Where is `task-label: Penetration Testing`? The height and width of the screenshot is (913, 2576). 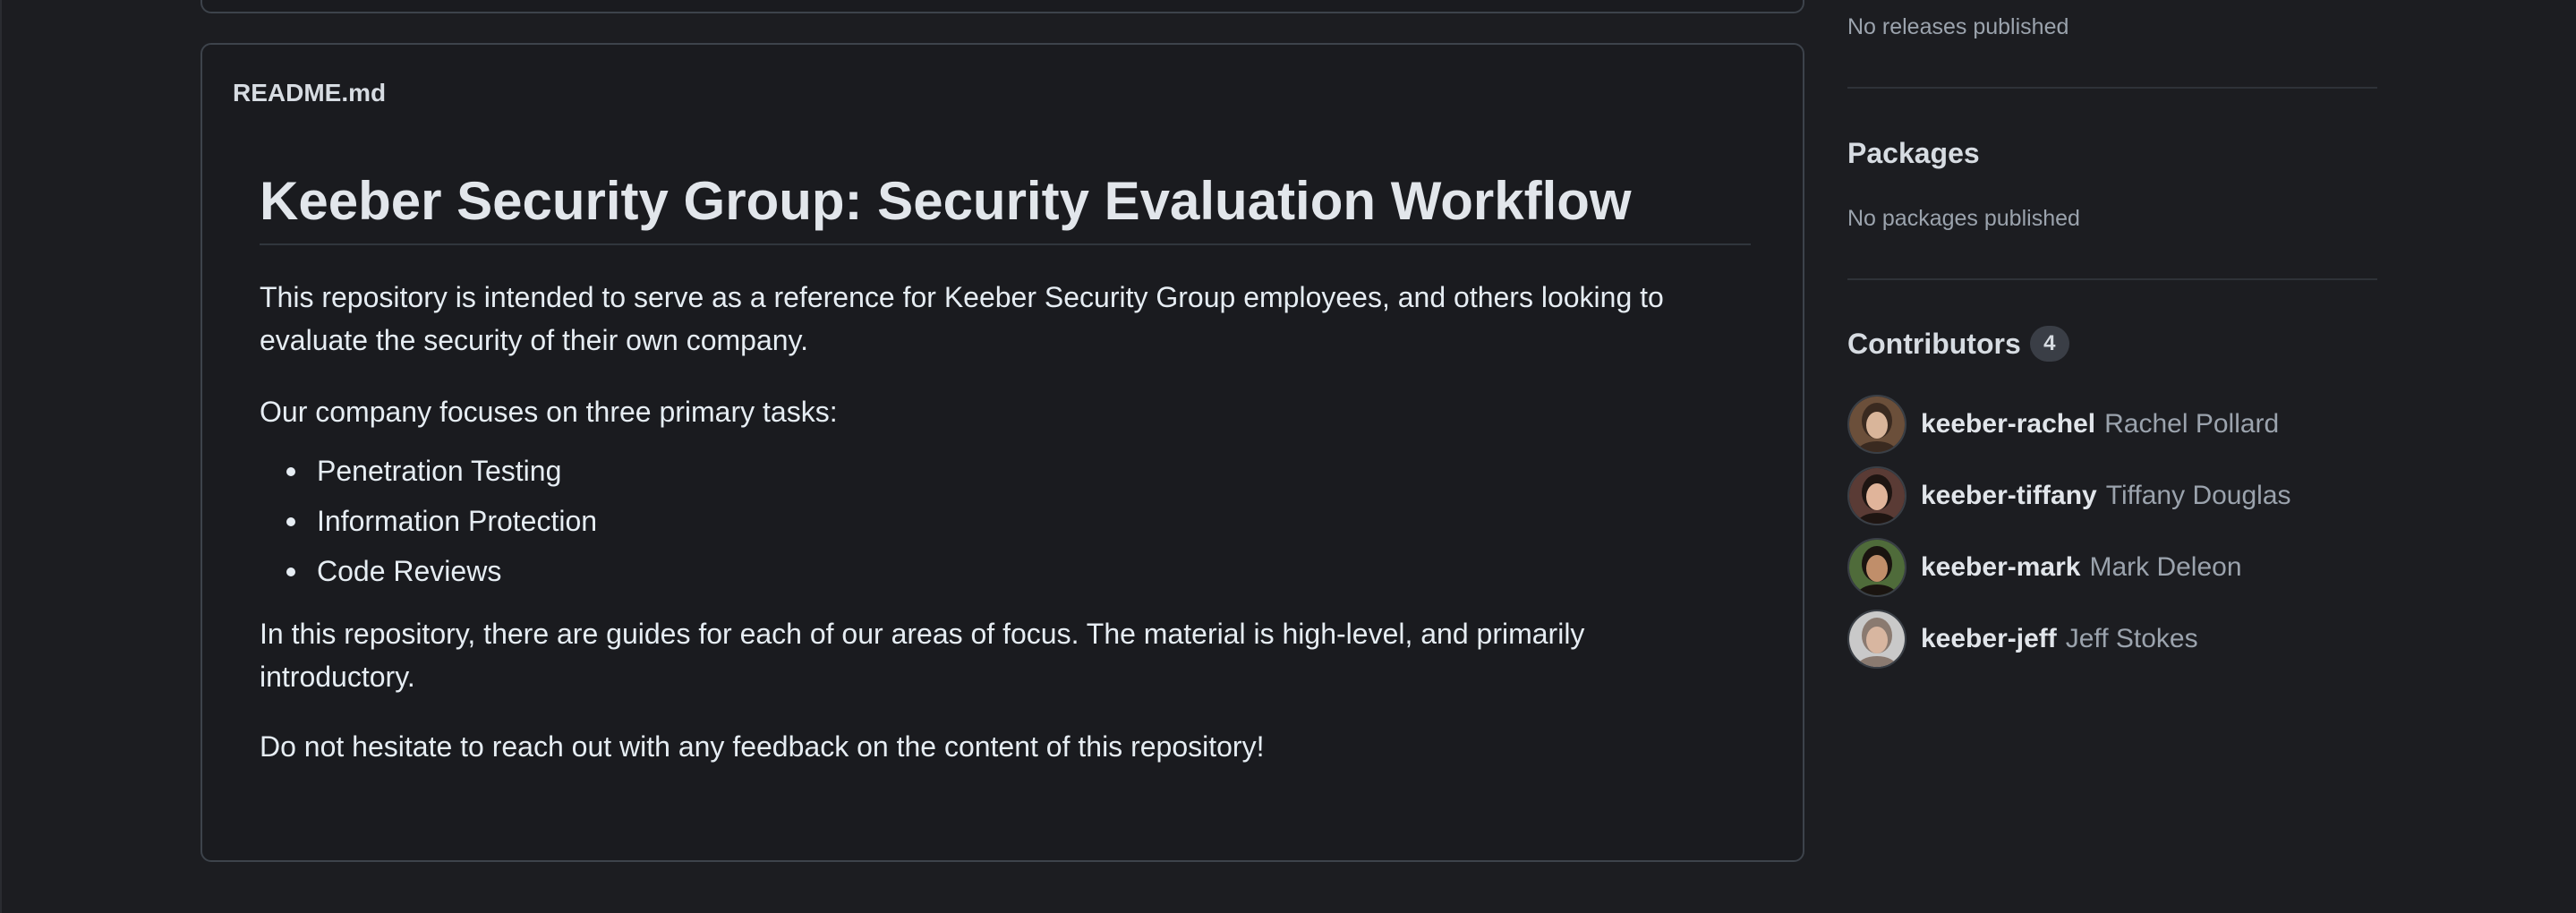 task-label: Penetration Testing is located at coordinates (439, 471).